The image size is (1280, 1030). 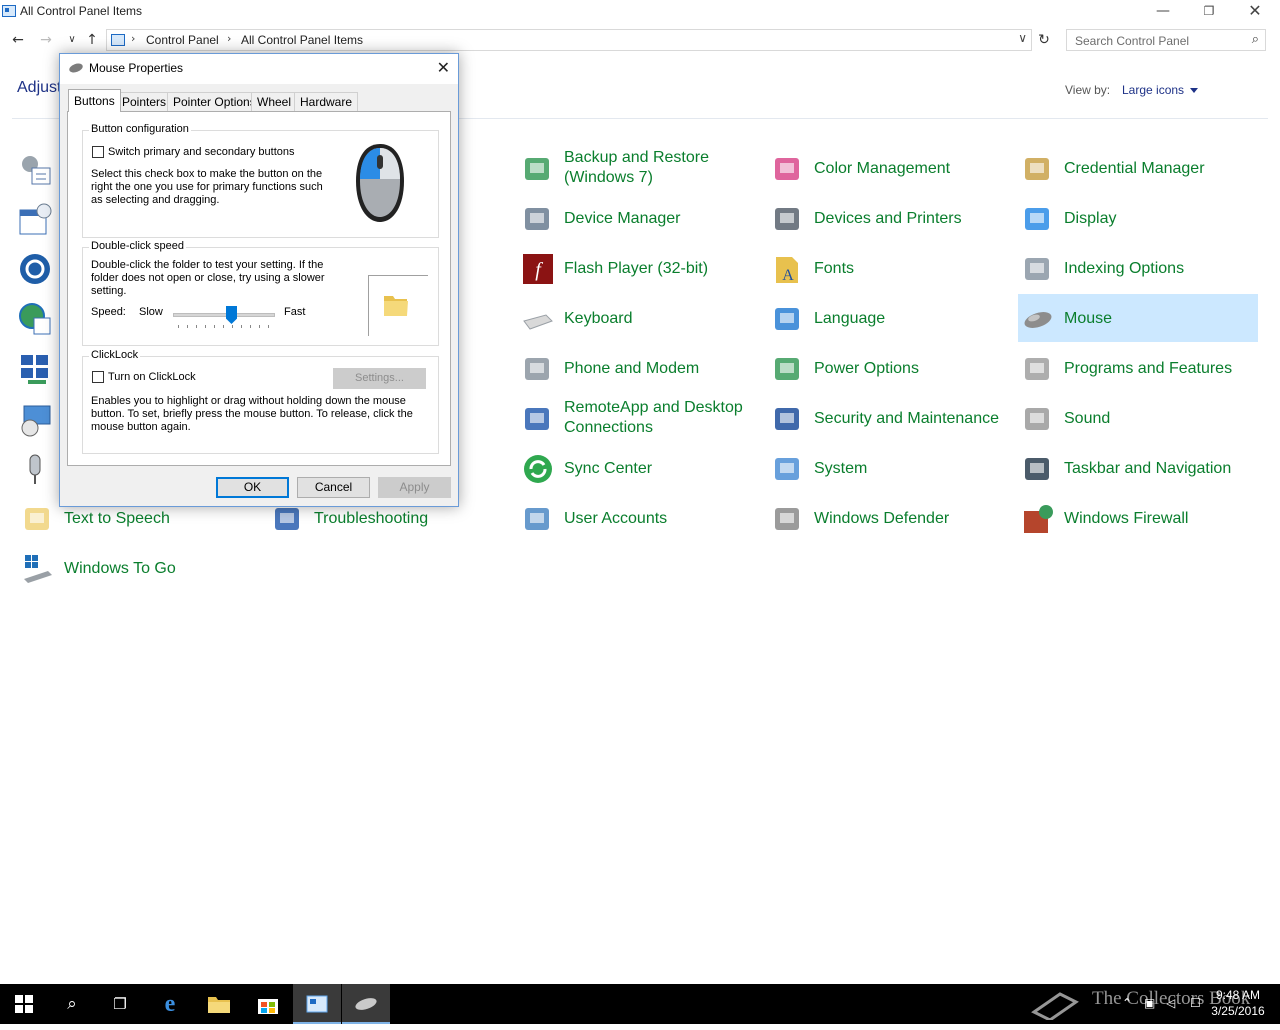 I want to click on cp-item-user-accounts: User Accounts, so click(x=638, y=518).